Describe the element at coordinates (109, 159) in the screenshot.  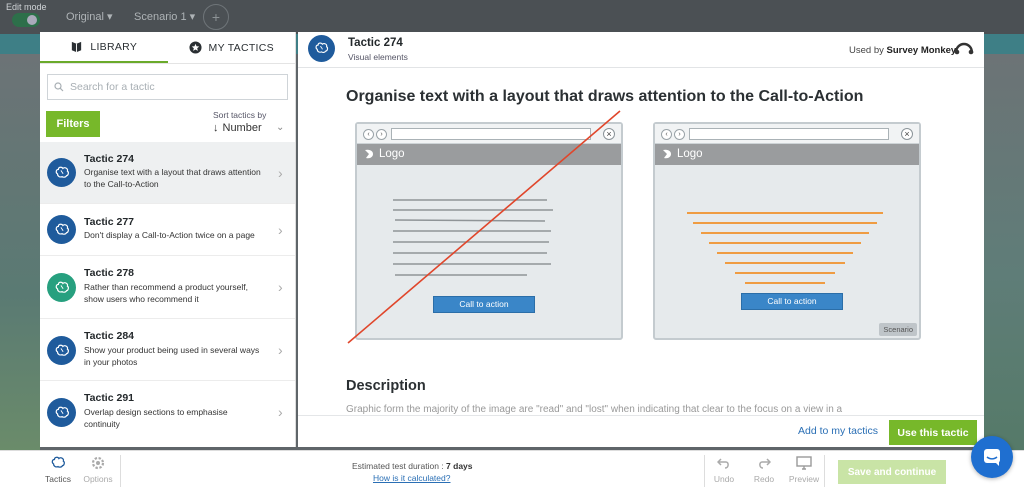
I see `tactic-title: Tactic 274` at that location.